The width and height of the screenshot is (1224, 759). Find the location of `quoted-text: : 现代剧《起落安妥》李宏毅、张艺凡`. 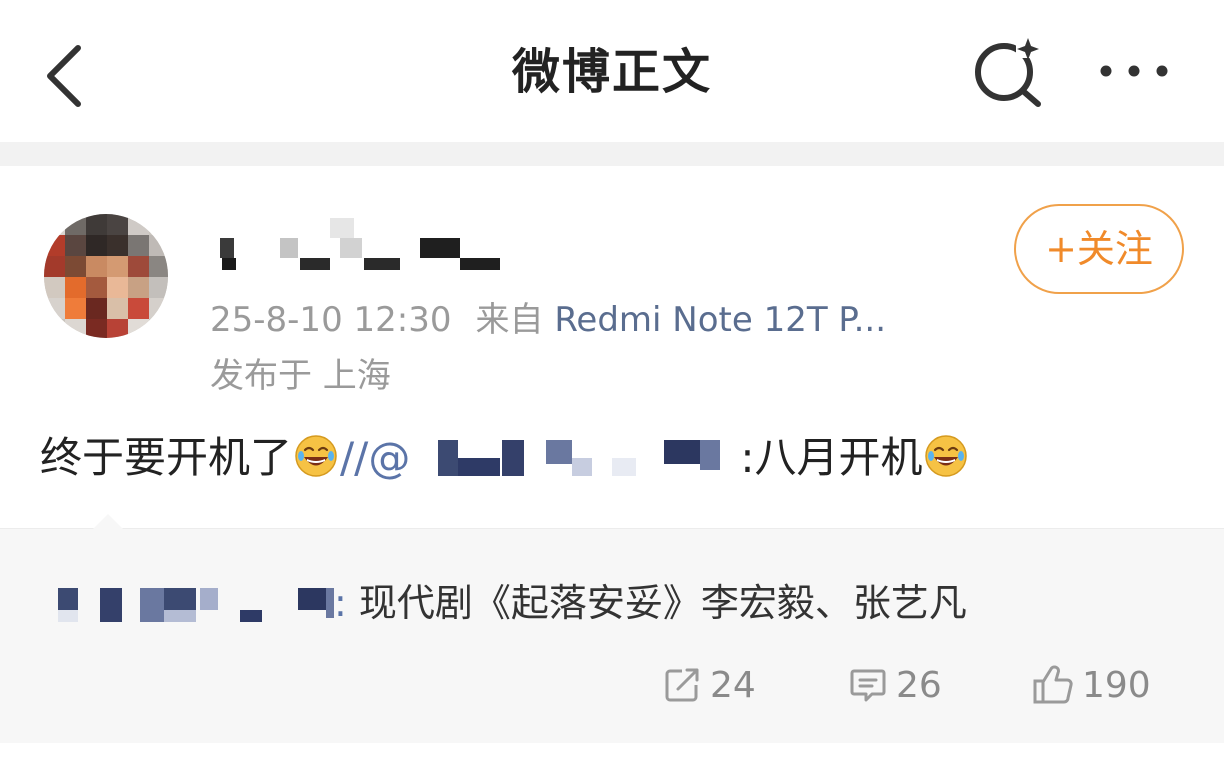

quoted-text: : 现代剧《起落安妥》李宏毅、张艺凡 is located at coordinates (505, 603).